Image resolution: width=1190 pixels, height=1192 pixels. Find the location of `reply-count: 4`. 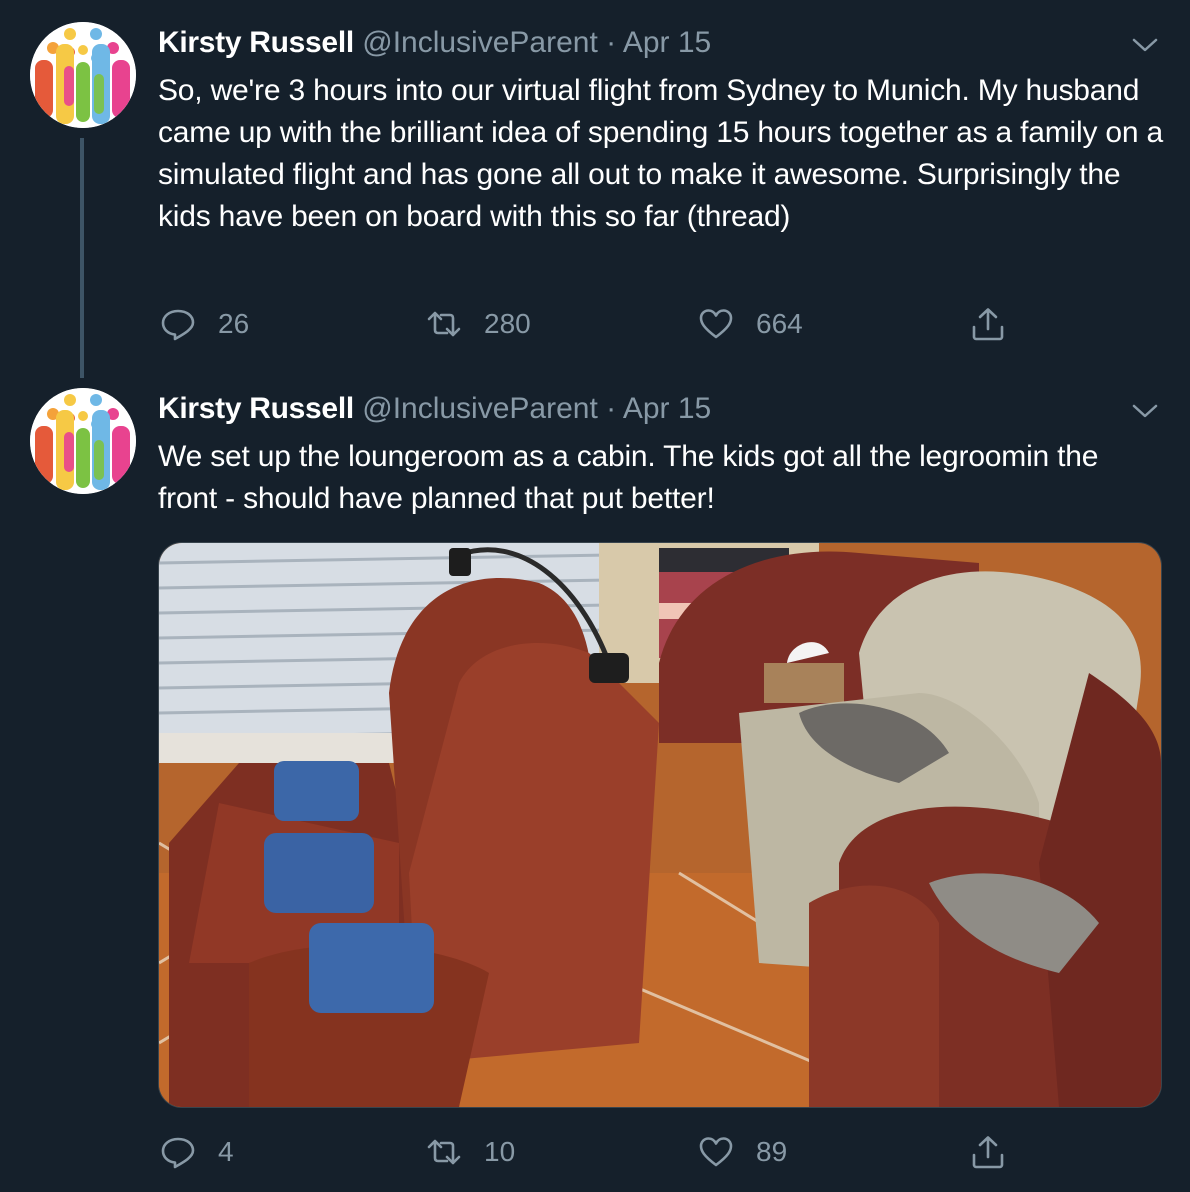

reply-count: 4 is located at coordinates (226, 1151).